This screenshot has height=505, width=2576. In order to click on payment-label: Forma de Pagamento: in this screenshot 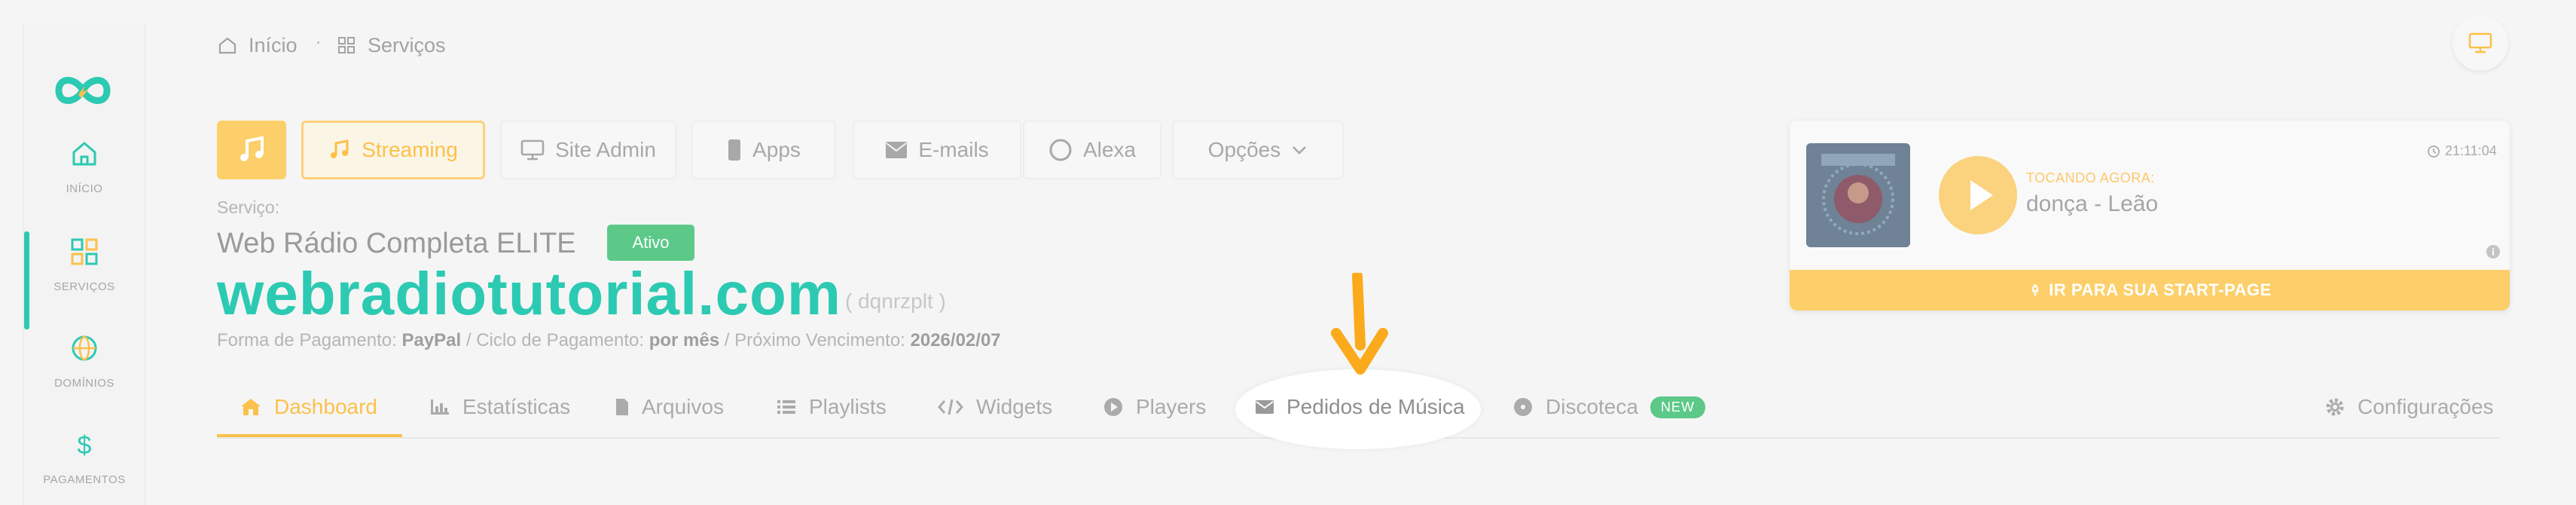, I will do `click(307, 340)`.